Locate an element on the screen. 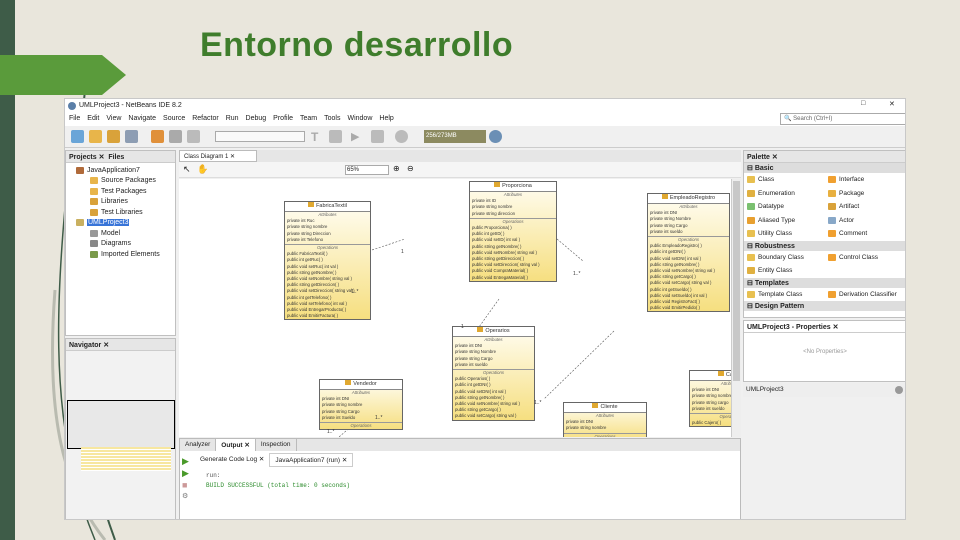 This screenshot has height=540, width=960. settings-icon: ⚙ is located at coordinates (185, 497).